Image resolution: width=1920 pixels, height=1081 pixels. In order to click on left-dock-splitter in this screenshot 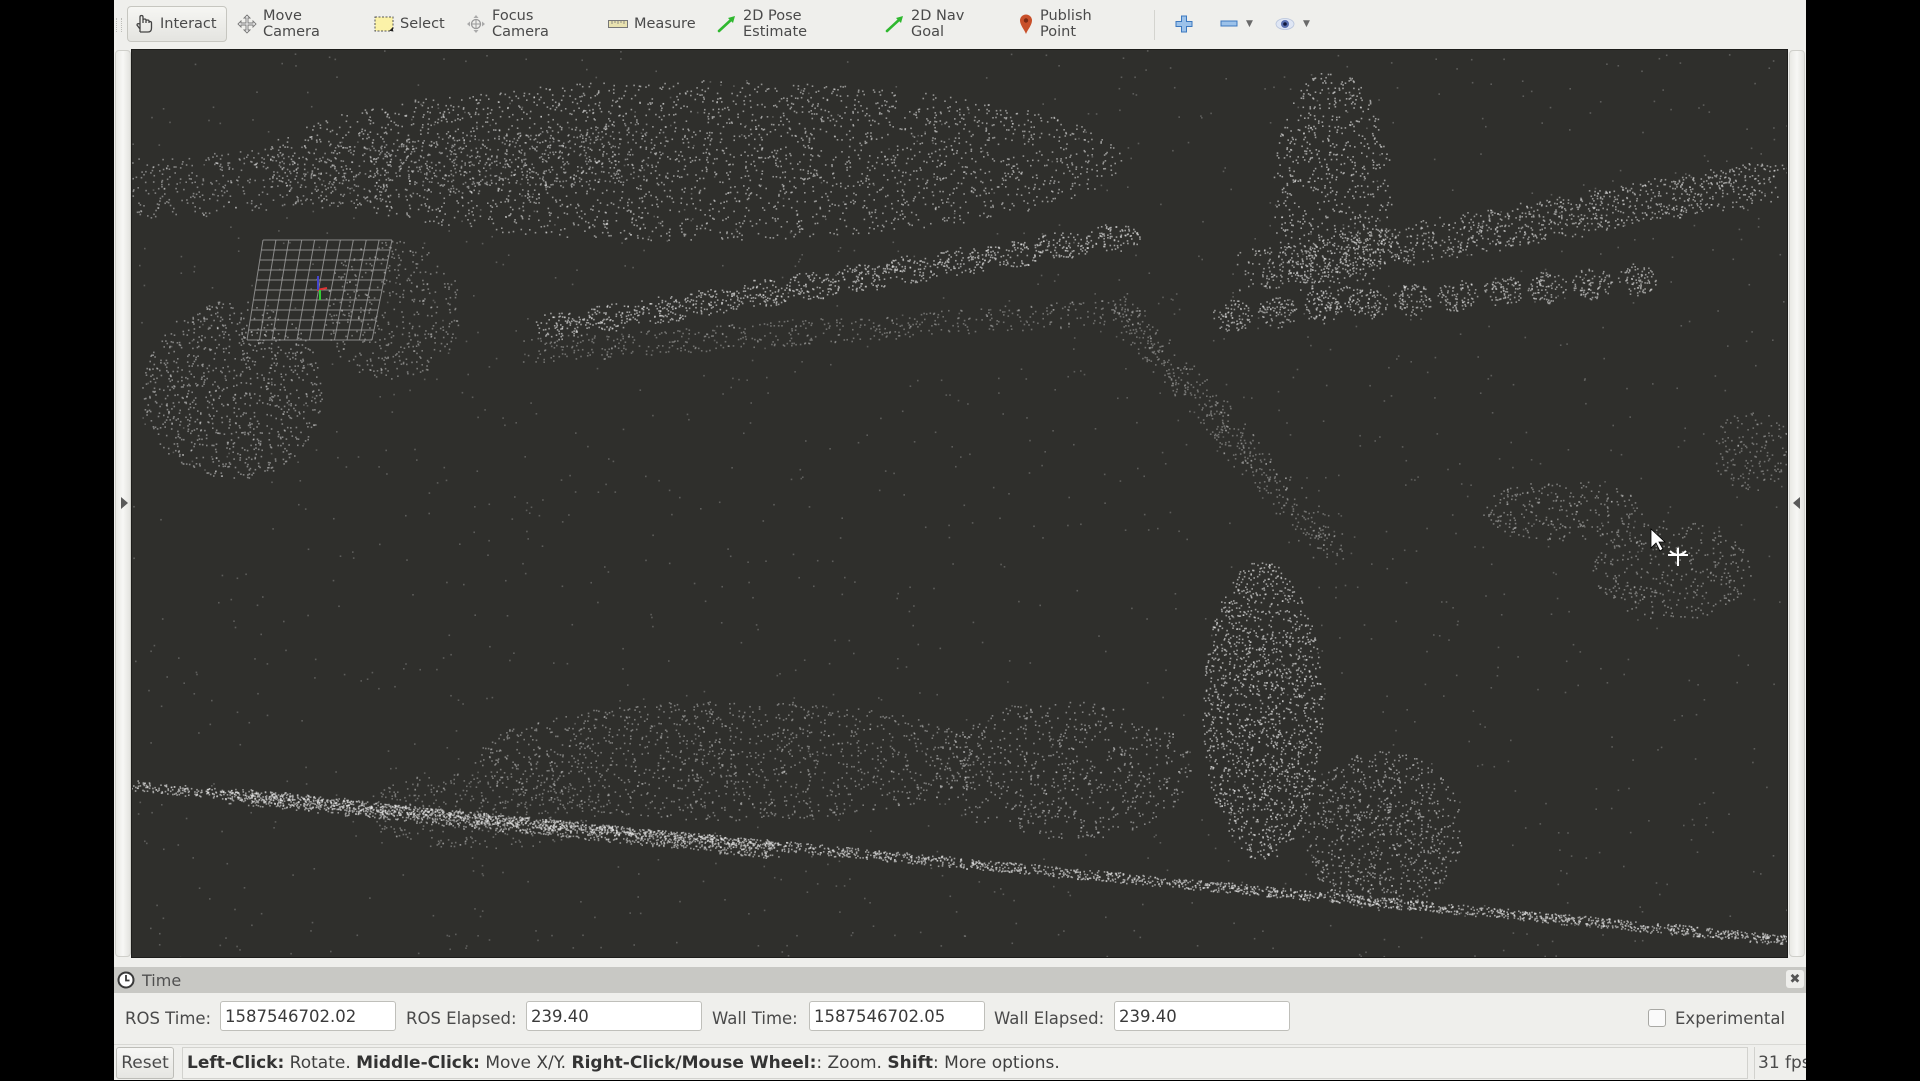, I will do `click(123, 503)`.